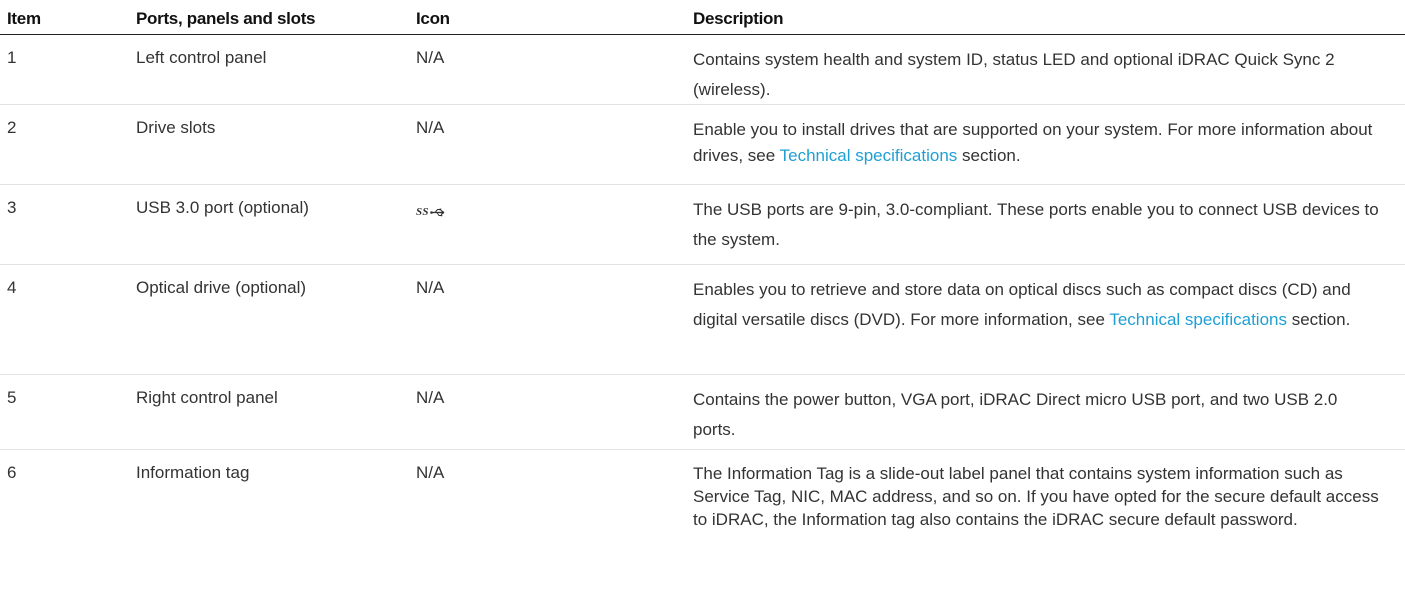 Image resolution: width=1405 pixels, height=611 pixels. I want to click on row-name: Optical drive (optional), so click(221, 287).